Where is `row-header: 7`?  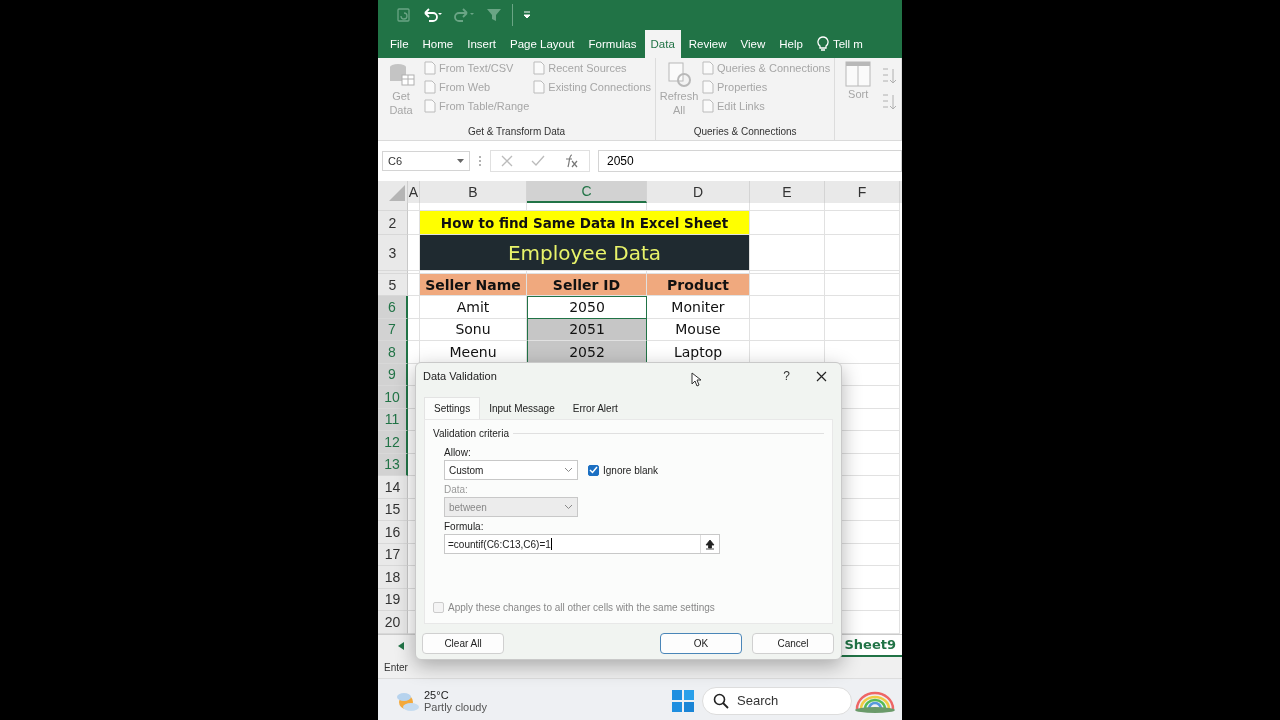
row-header: 7 is located at coordinates (393, 329).